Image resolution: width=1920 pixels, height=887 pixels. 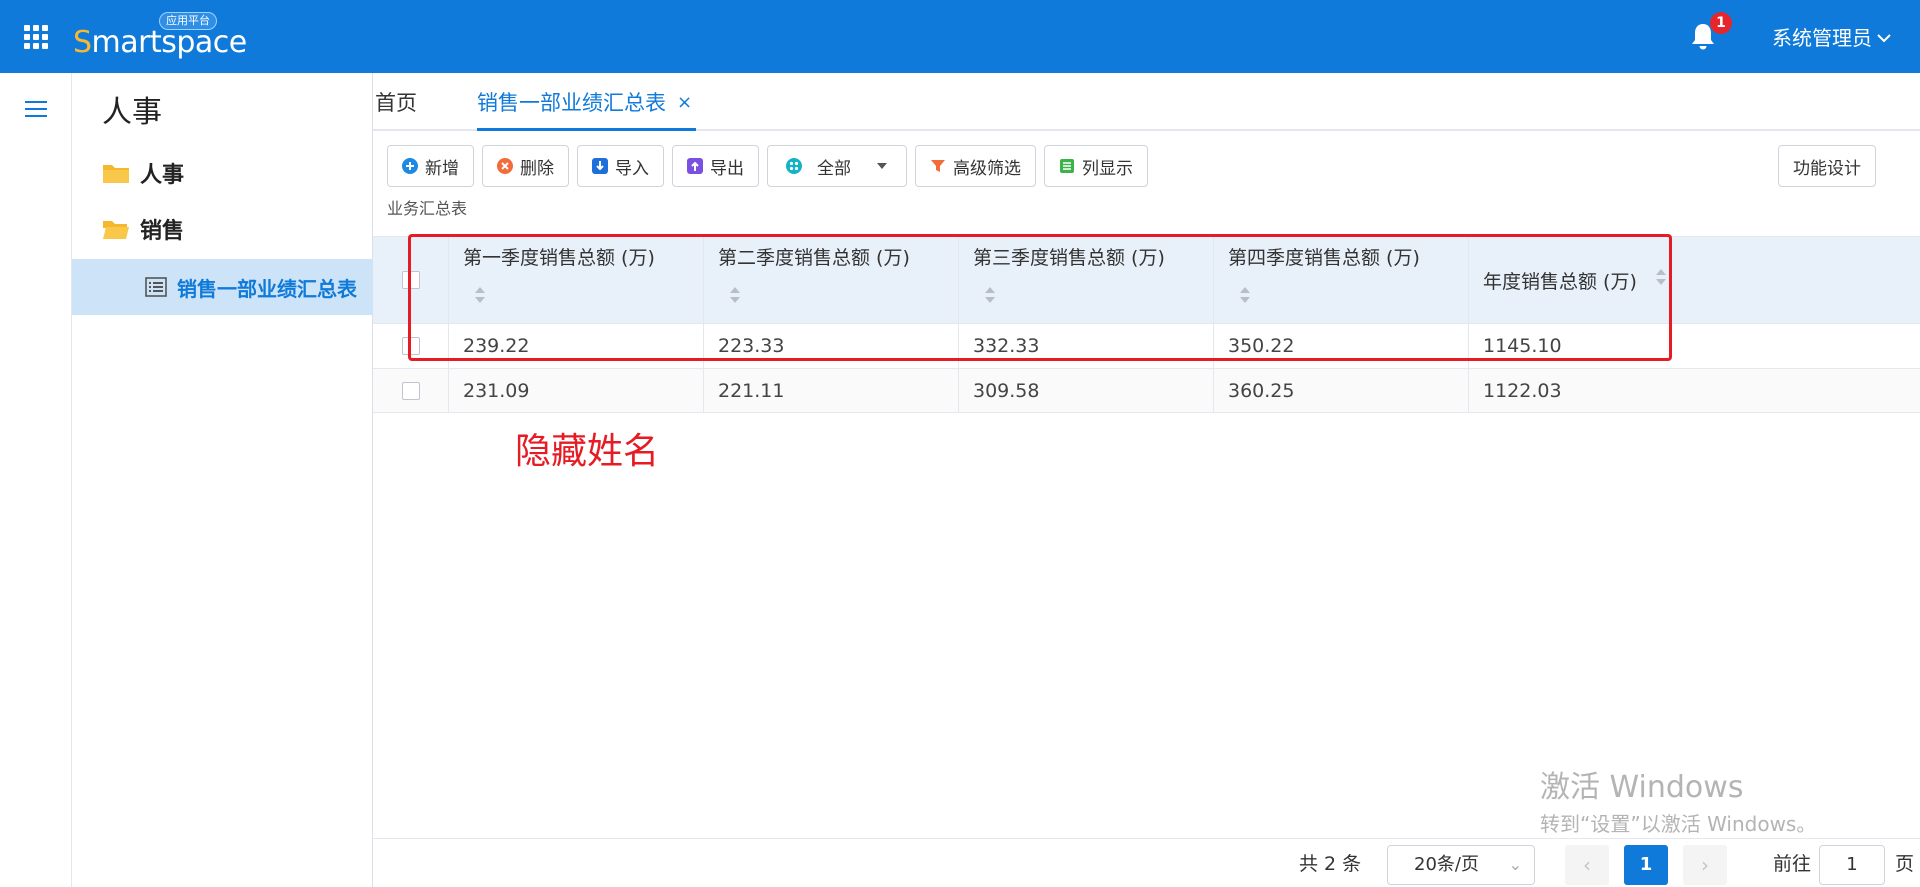 I want to click on app-grid-icon, so click(x=36, y=37).